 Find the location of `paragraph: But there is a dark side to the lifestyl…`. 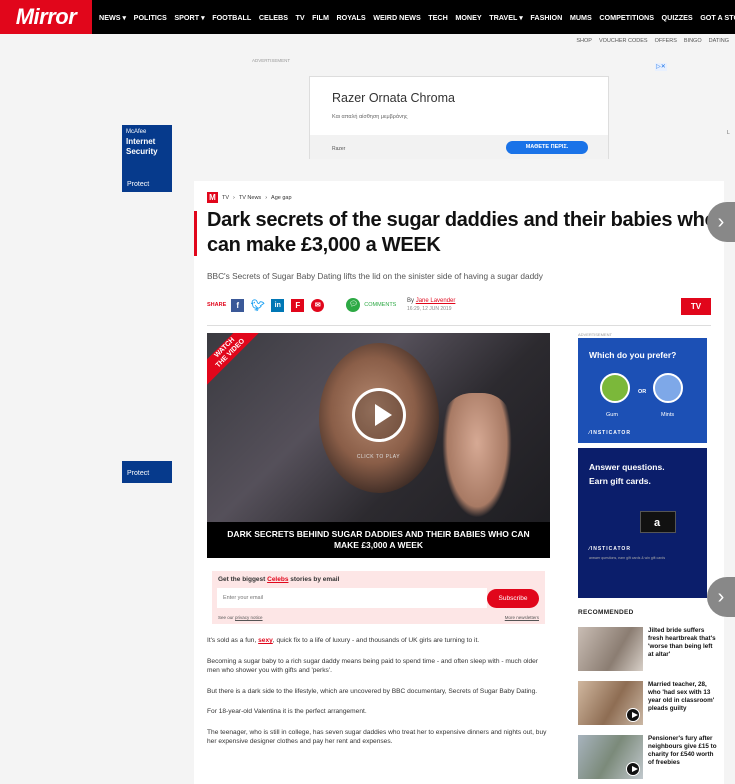

paragraph: But there is a dark side to the lifestyl… is located at coordinates (372, 691).